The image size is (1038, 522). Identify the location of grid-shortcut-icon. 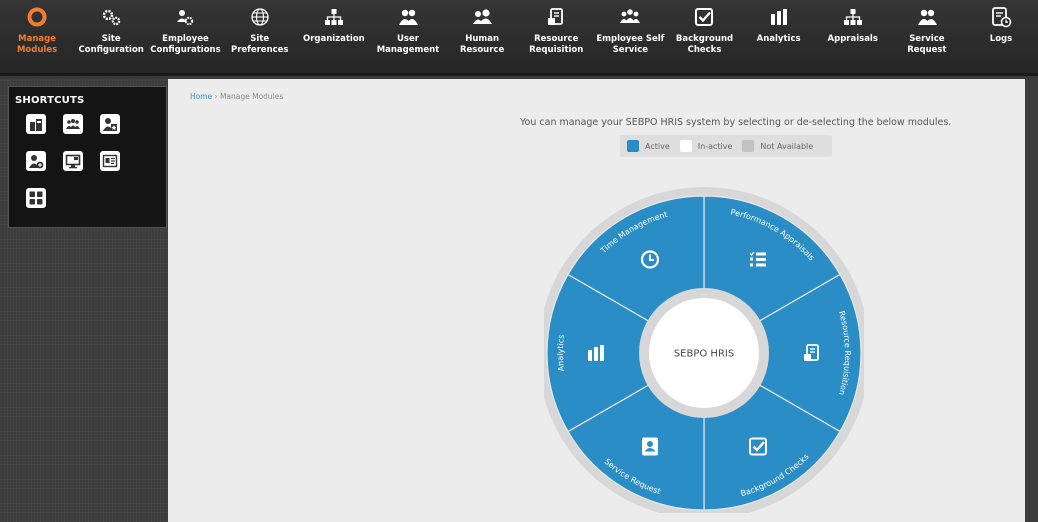
(36, 198).